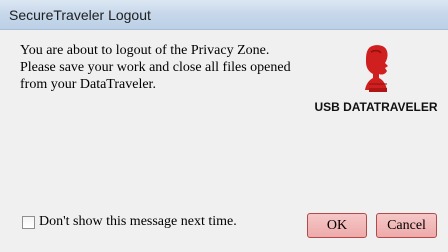 The image size is (448, 252). Describe the element at coordinates (376, 107) in the screenshot. I see `logo-wordmark: USB DATATRAVELER` at that location.